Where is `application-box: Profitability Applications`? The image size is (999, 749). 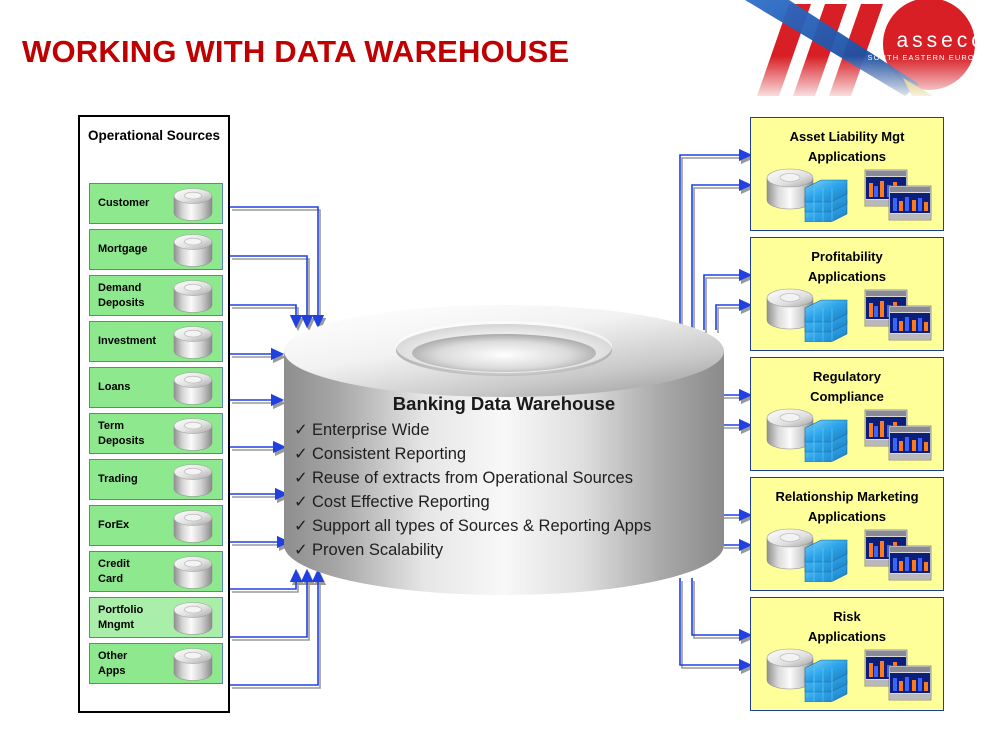 application-box: Profitability Applications is located at coordinates (847, 294).